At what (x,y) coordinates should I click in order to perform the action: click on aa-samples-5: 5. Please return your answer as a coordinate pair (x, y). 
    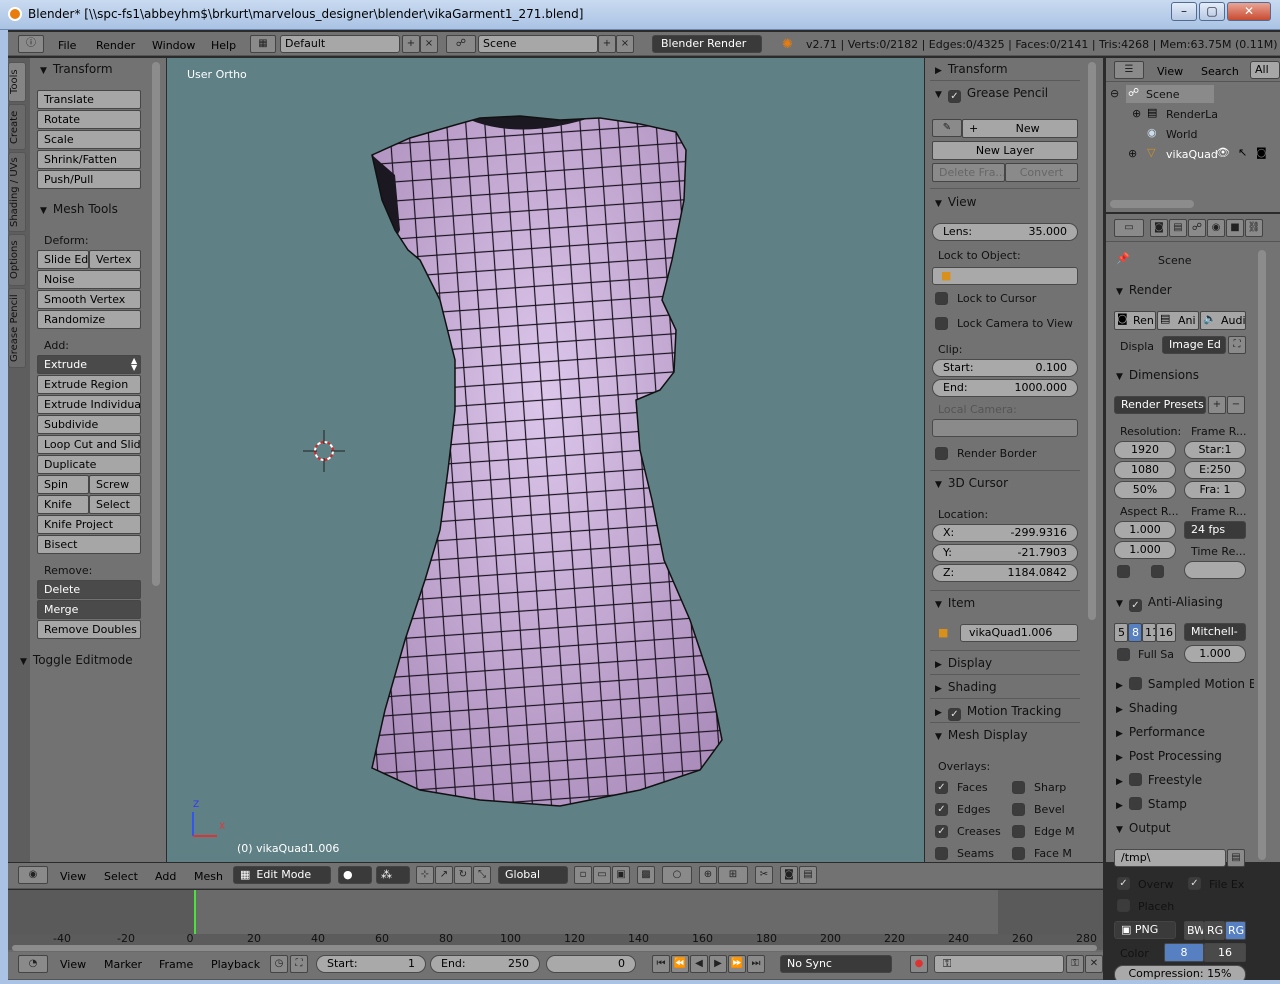
    Looking at the image, I should click on (1121, 632).